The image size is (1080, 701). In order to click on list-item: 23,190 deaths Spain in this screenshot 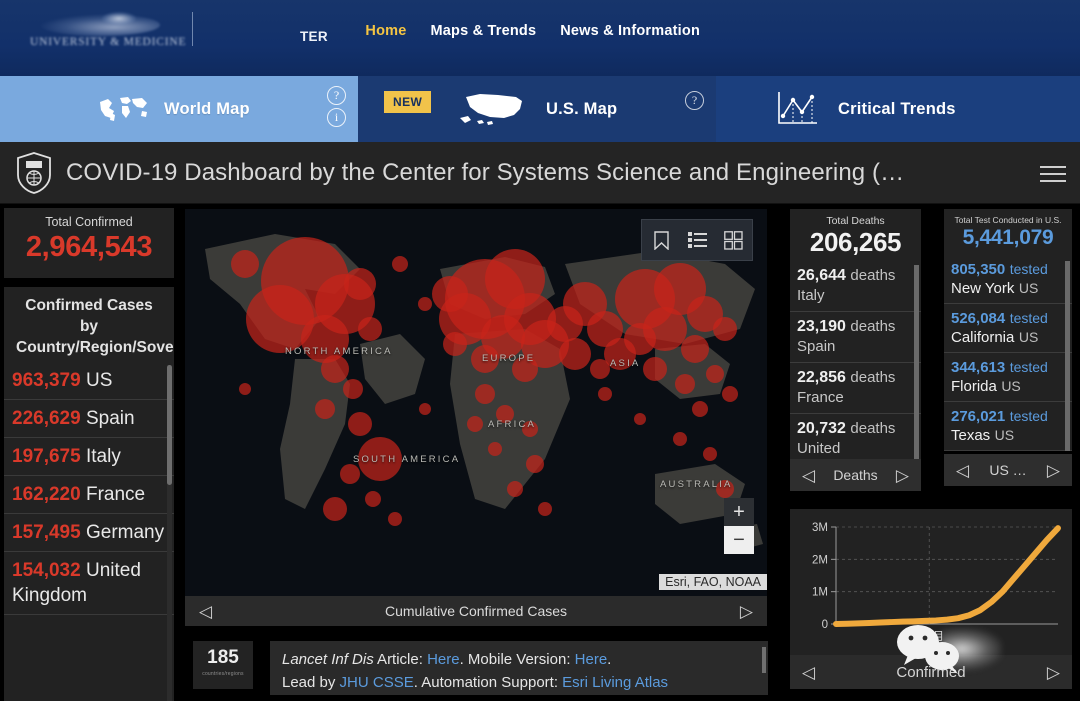, I will do `click(855, 337)`.